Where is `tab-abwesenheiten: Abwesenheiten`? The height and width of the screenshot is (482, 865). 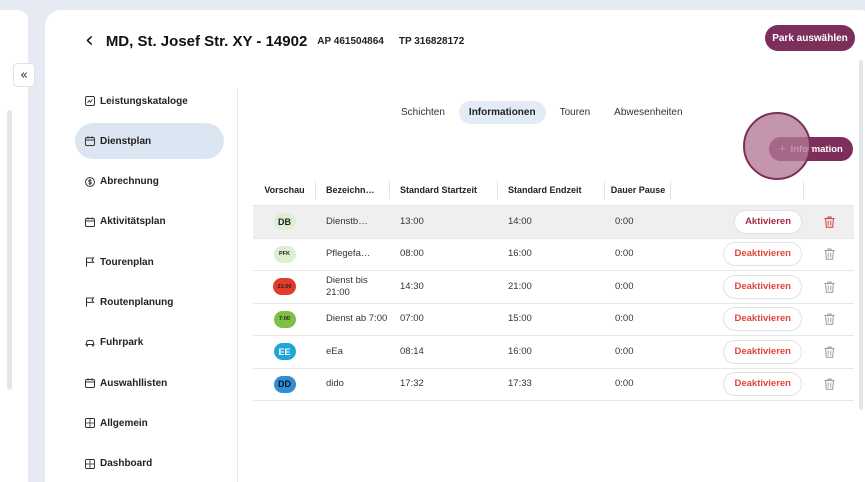 tab-abwesenheiten: Abwesenheiten is located at coordinates (648, 112).